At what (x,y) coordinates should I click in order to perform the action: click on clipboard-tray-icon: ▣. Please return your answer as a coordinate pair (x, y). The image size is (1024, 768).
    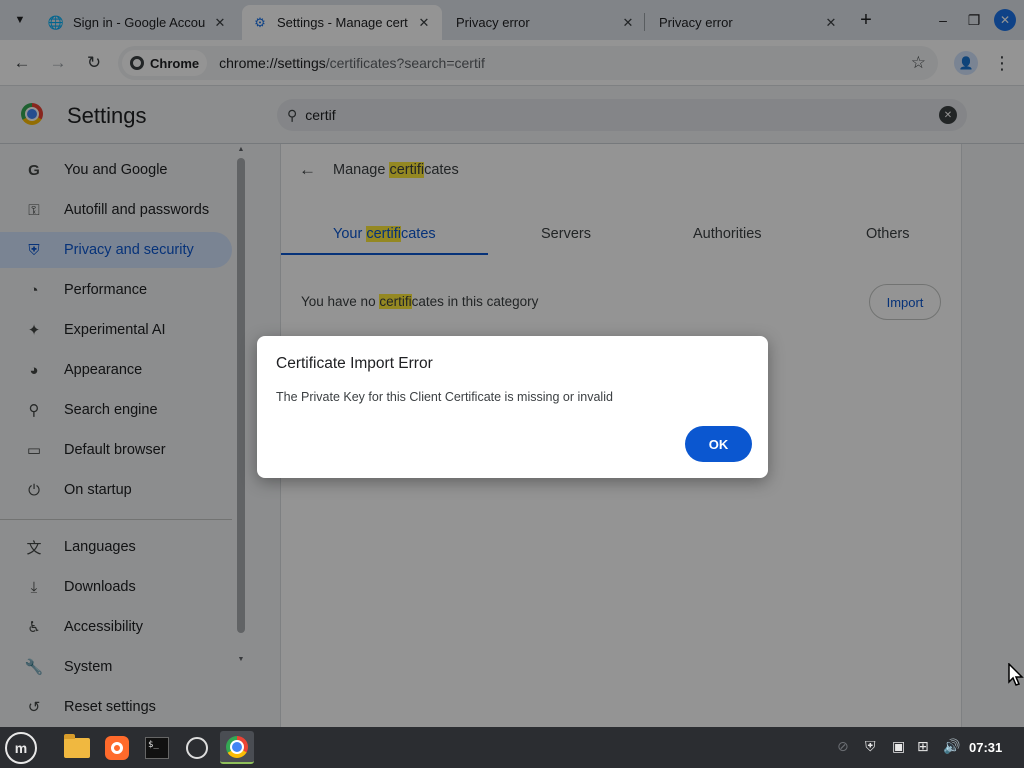
    Looking at the image, I should click on (898, 746).